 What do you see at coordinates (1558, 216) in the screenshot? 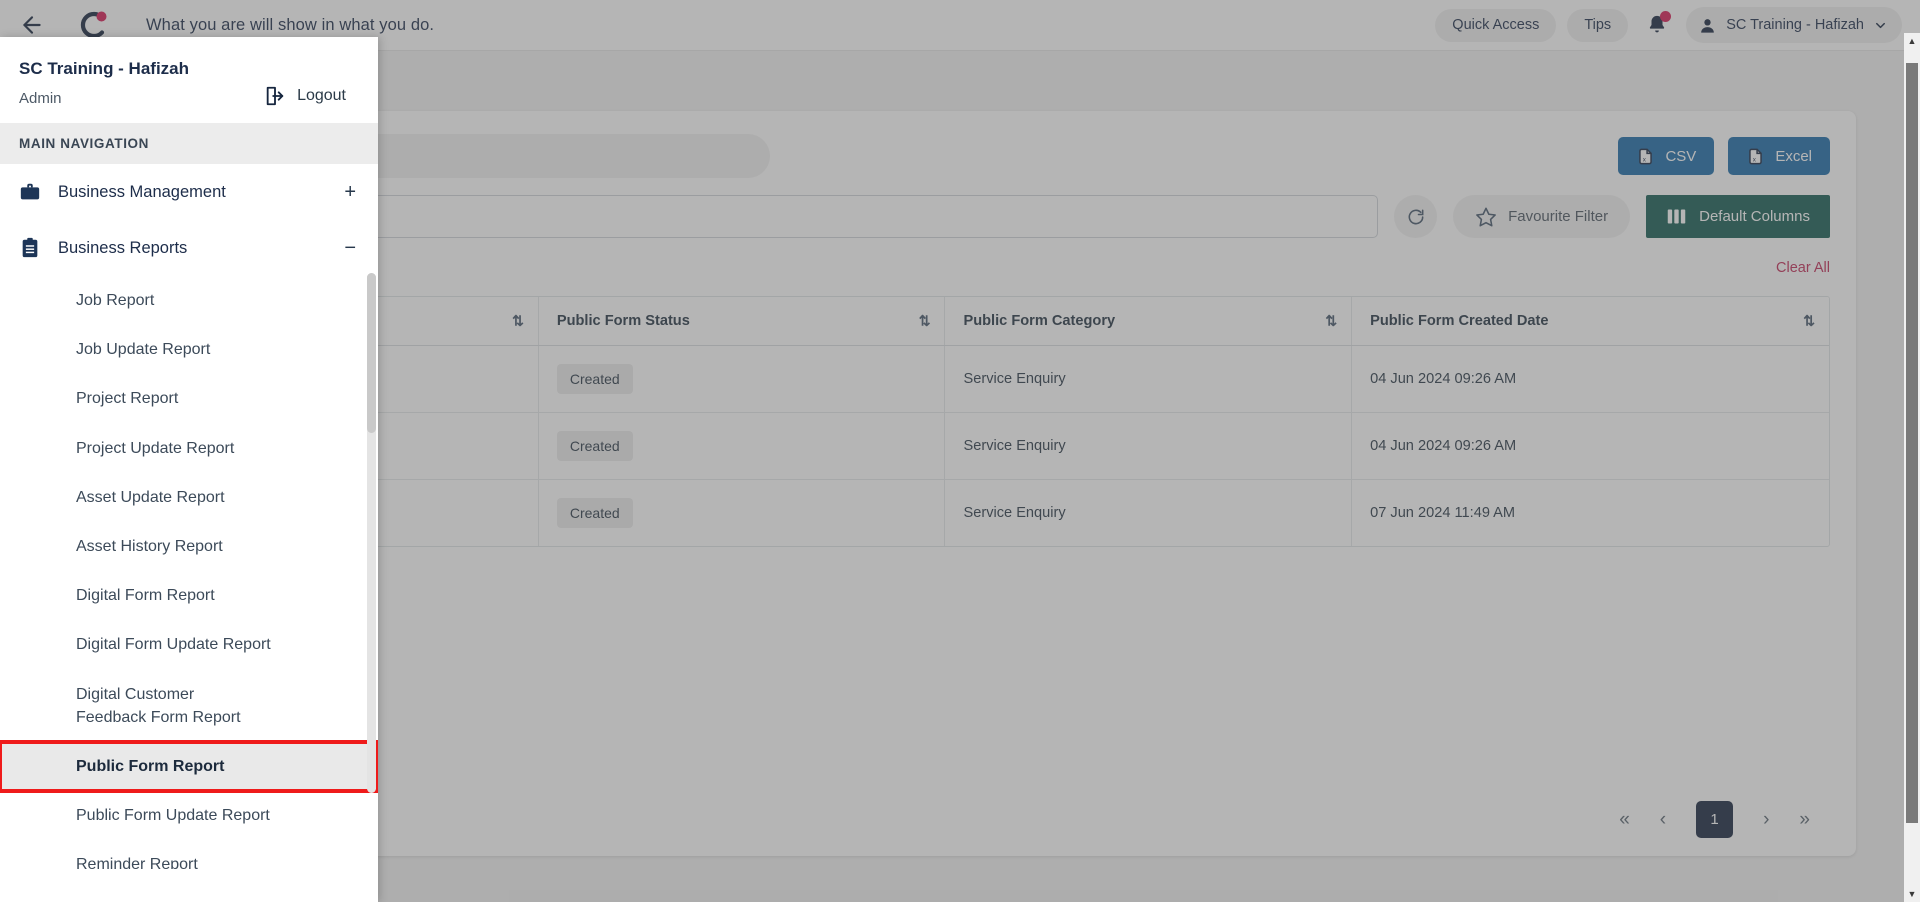
I see `favourite-filter-label: Favourite Filter` at bounding box center [1558, 216].